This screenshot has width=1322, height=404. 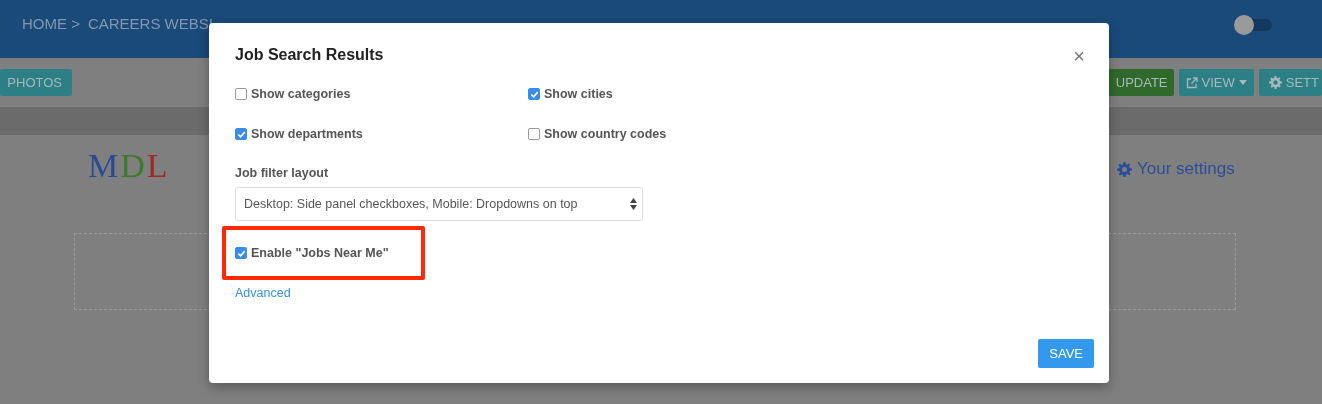 I want to click on external-link-icon, so click(x=1191, y=82).